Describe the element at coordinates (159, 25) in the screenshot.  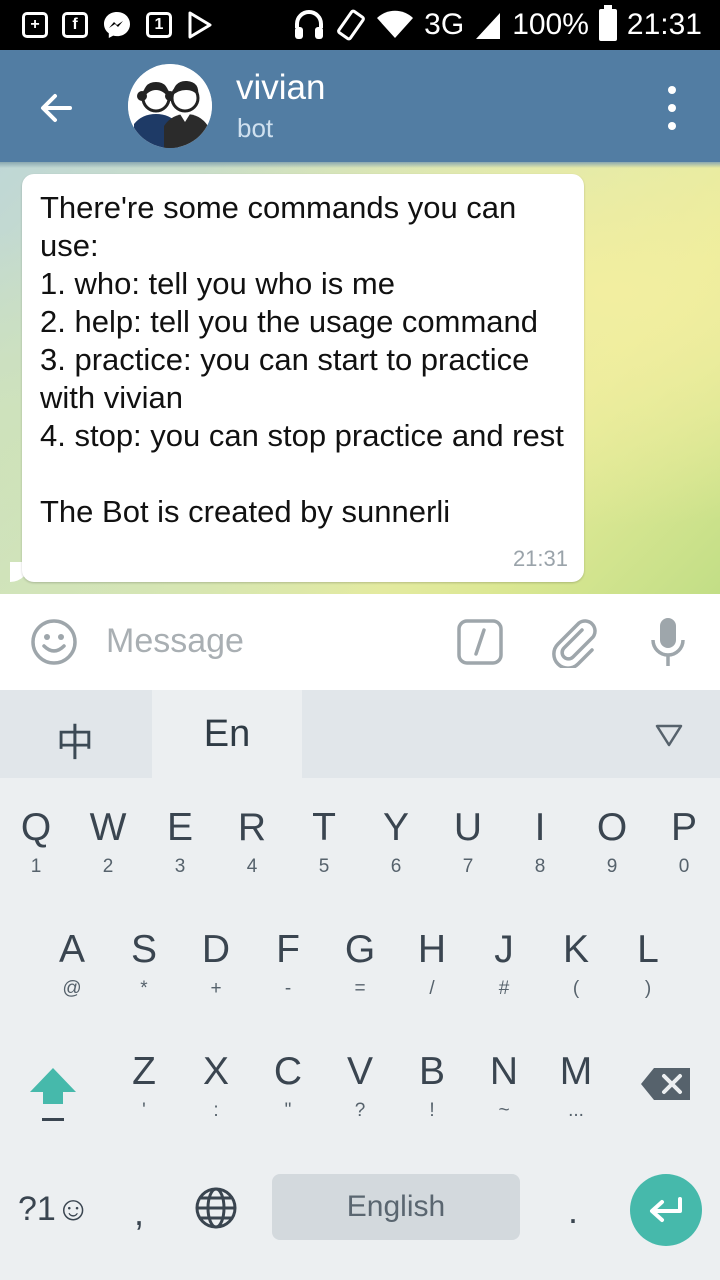
I see `calendar-icon: 1` at that location.